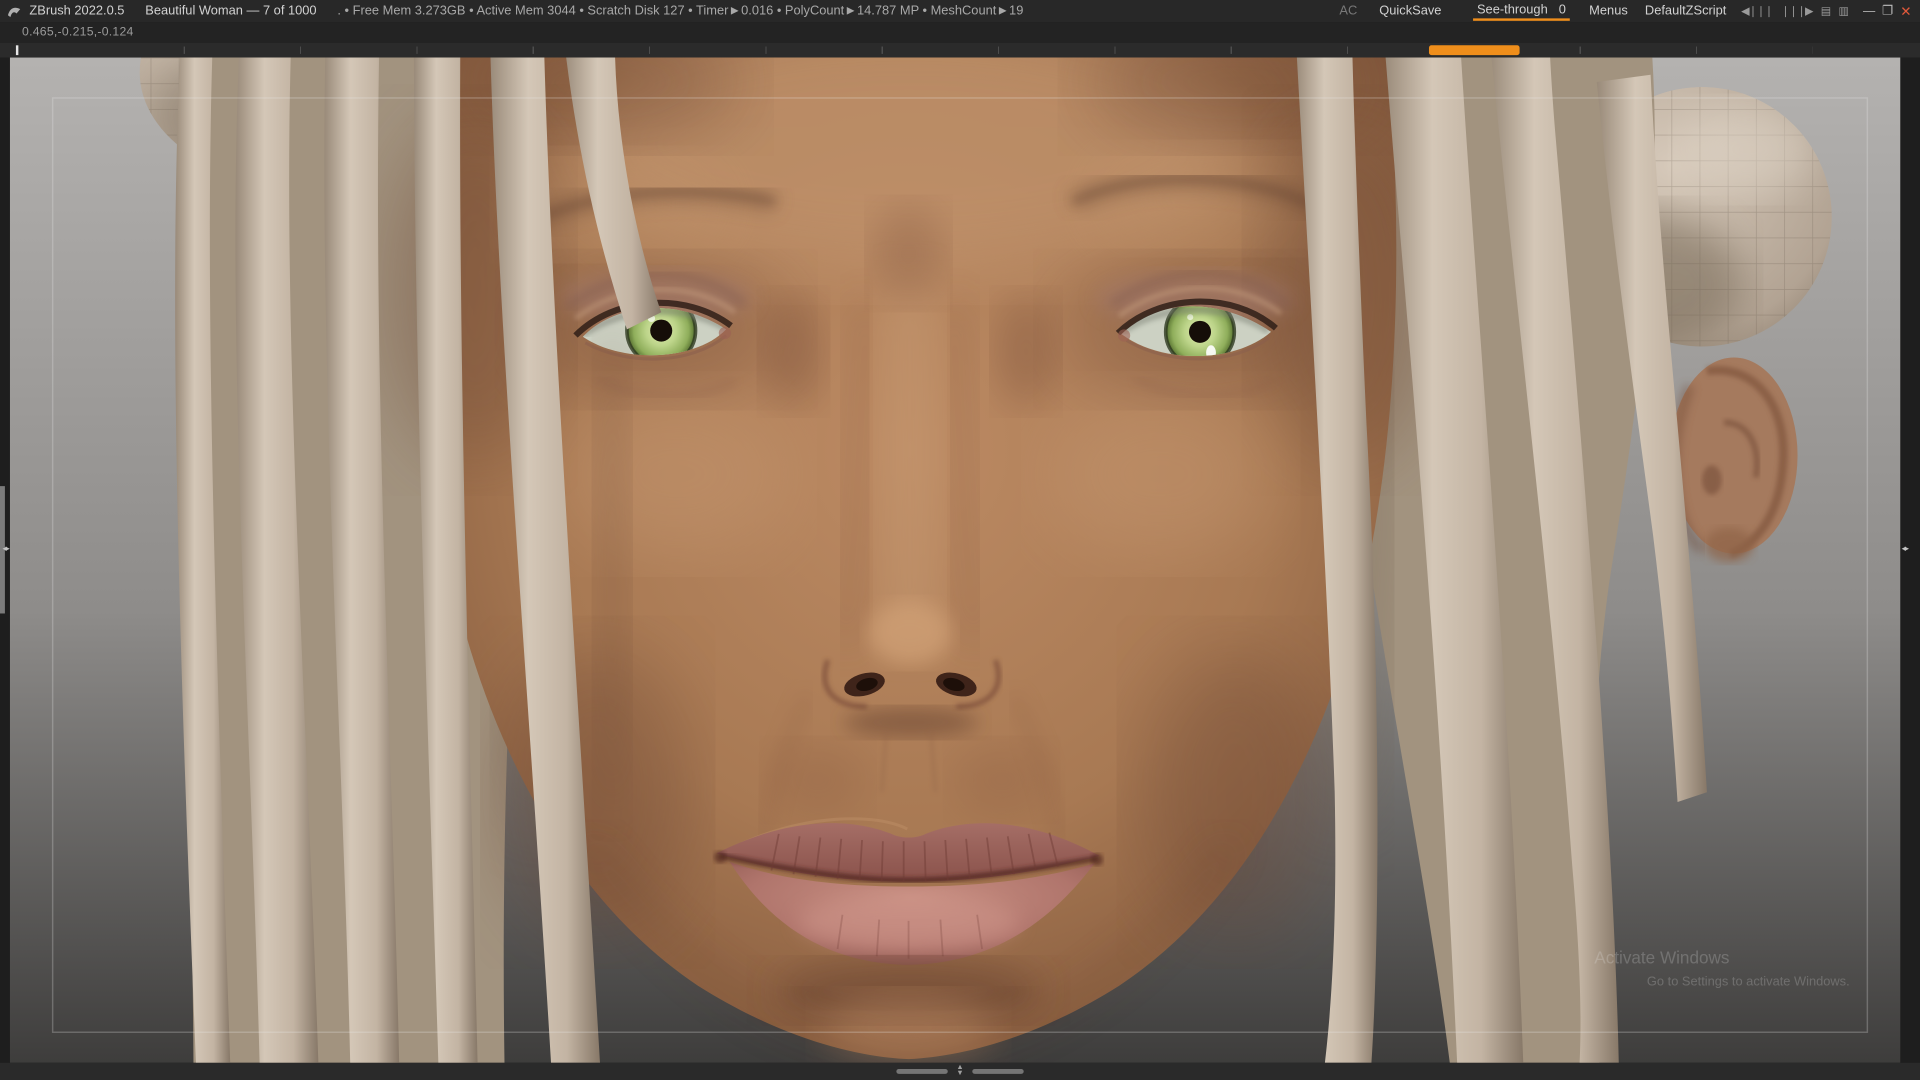  Describe the element at coordinates (1562, 10) in the screenshot. I see `see-through-value: 0` at that location.